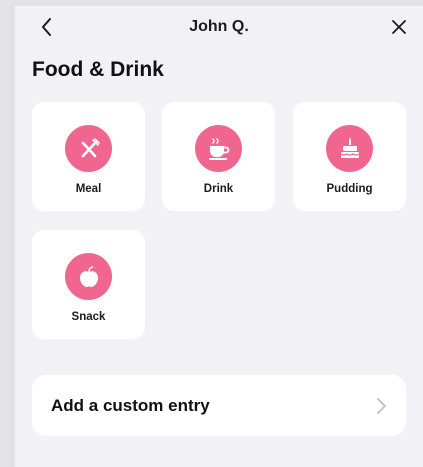 The image size is (423, 467). Describe the element at coordinates (130, 405) in the screenshot. I see `add-custom-entry-label: Add a custom entry` at that location.